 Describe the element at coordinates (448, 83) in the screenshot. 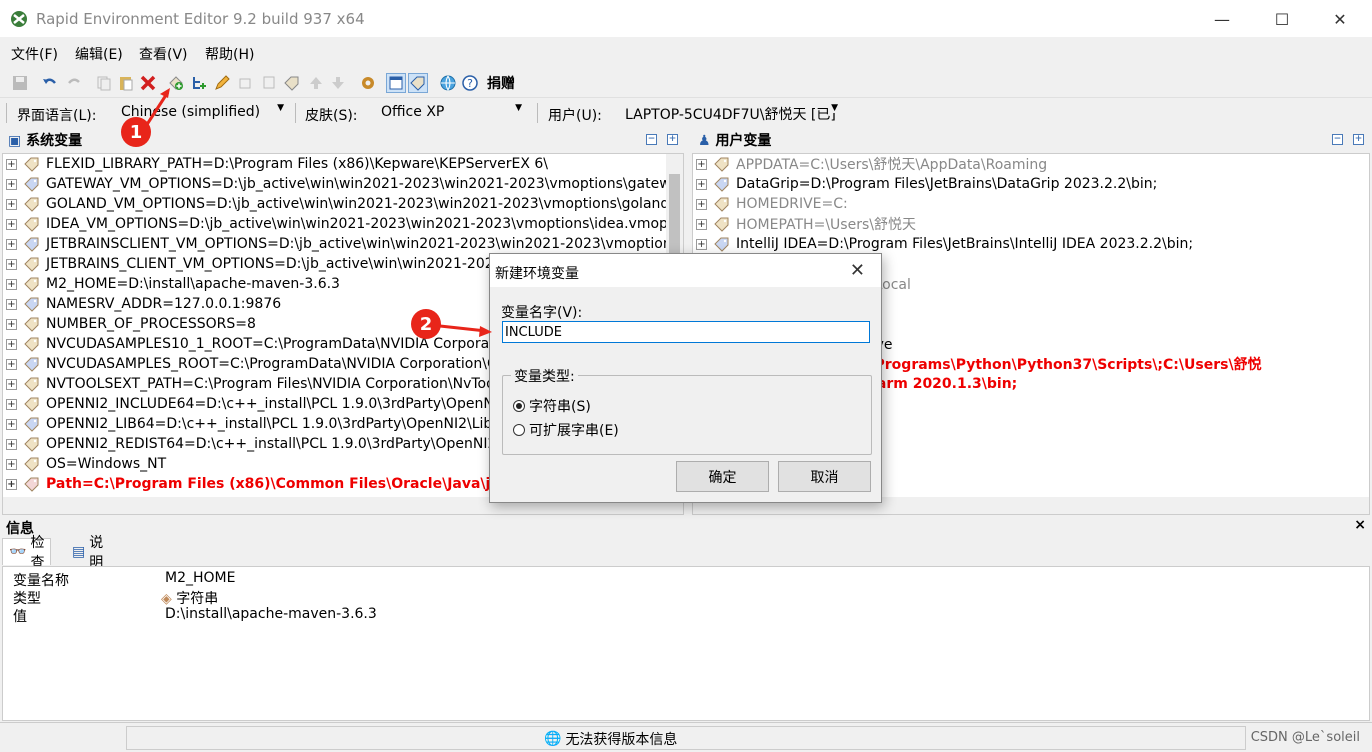

I see `web-icon` at that location.